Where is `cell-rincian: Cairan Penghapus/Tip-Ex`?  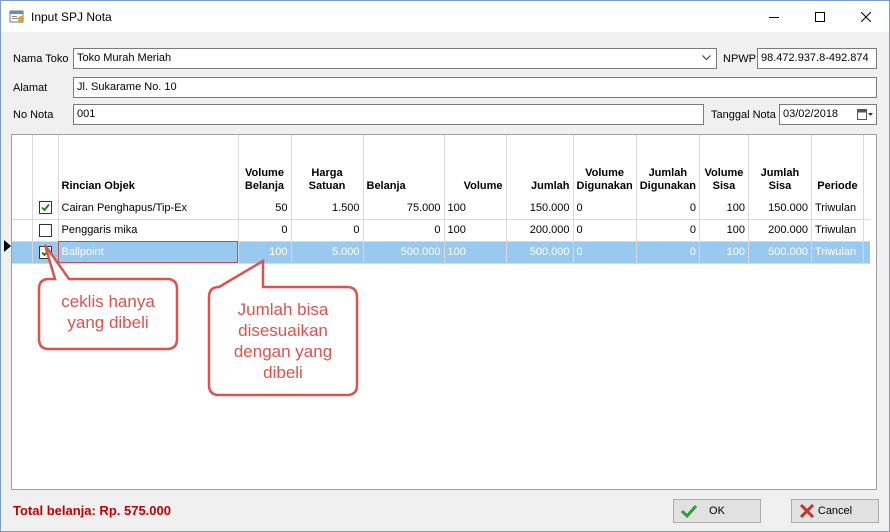
cell-rincian: Cairan Penghapus/Tip-Ex is located at coordinates (148, 208).